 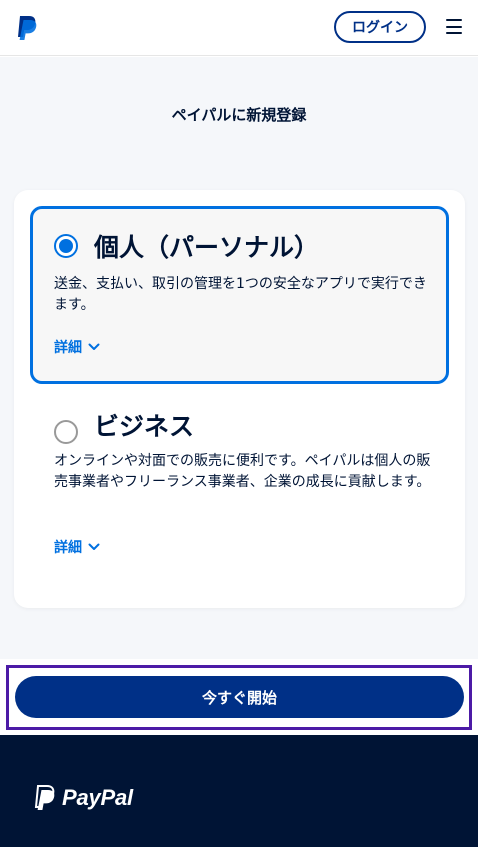 I want to click on paypal-p-icon, so click(x=44, y=797).